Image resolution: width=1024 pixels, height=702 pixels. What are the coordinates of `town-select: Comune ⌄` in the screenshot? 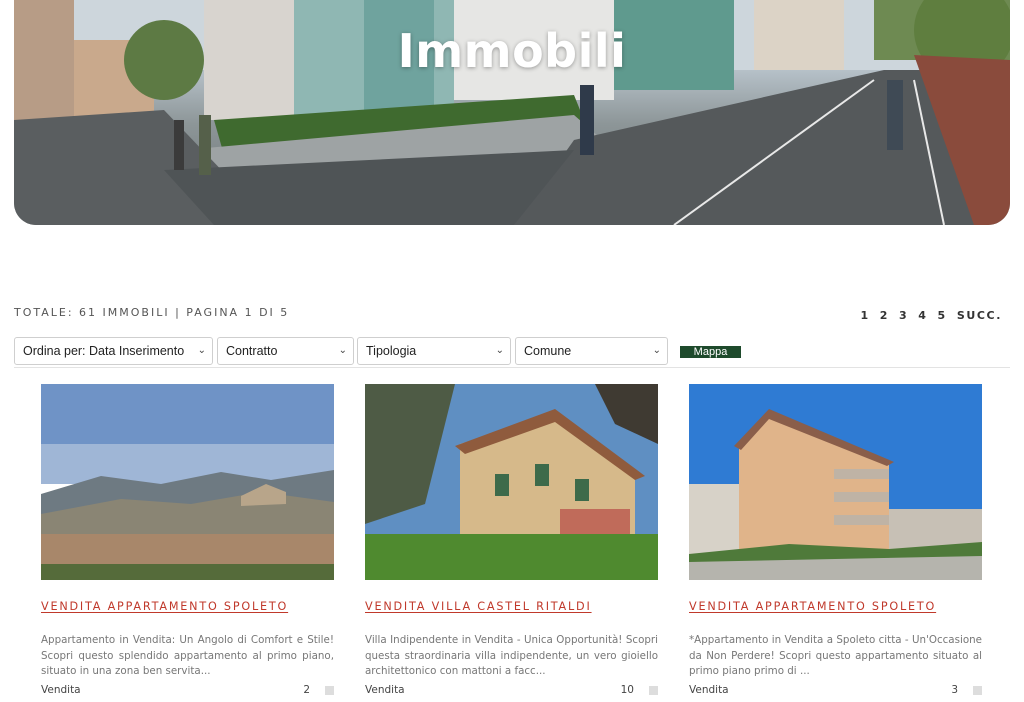 It's located at (591, 351).